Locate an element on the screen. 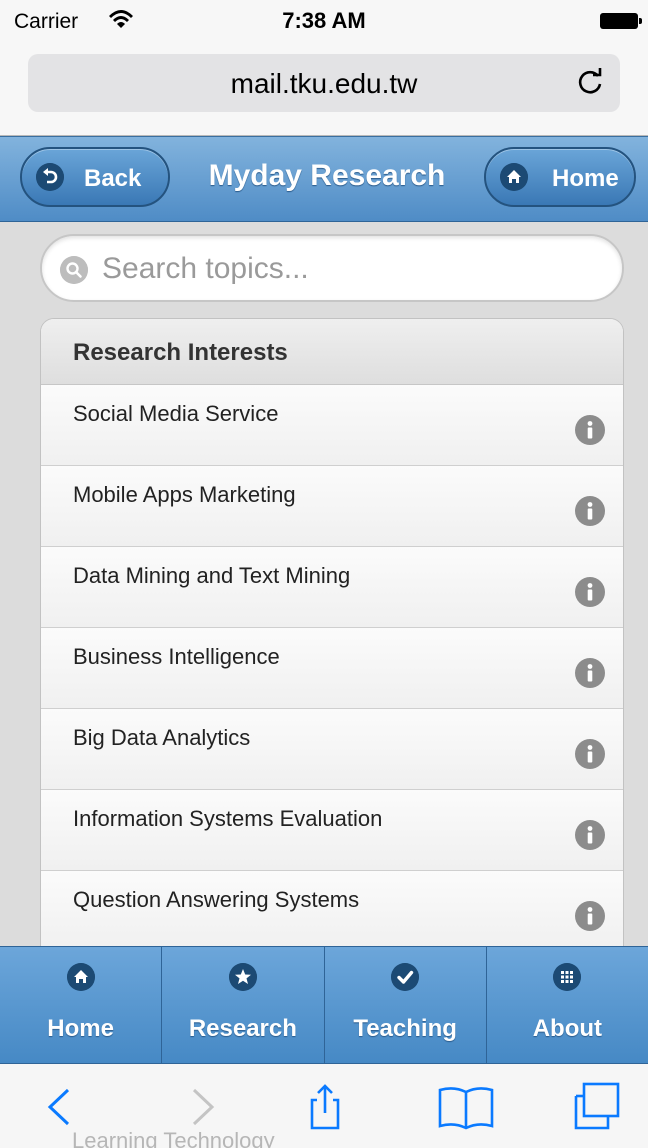 This screenshot has width=648, height=1148. tabs-icon is located at coordinates (596, 1107).